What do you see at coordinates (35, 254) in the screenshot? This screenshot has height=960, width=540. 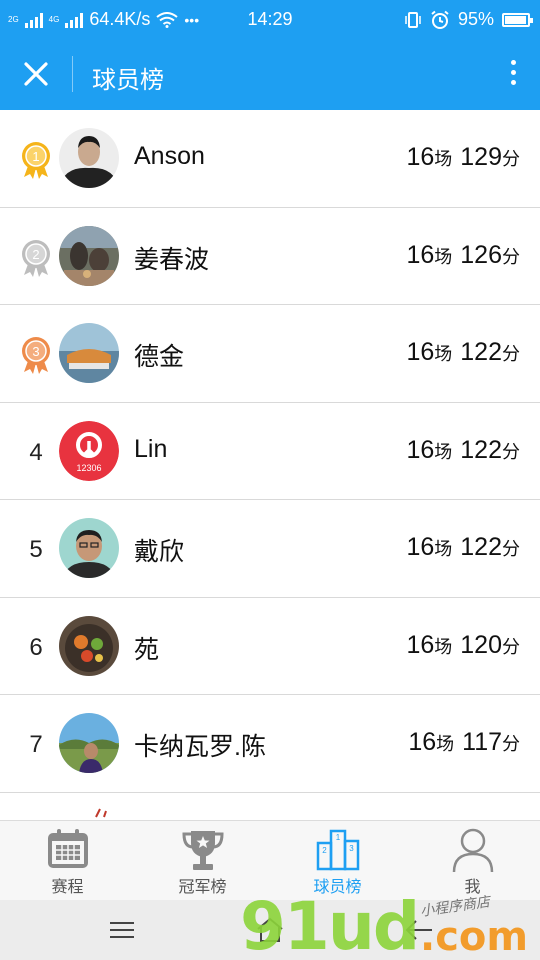 I see `medal-number: 2` at bounding box center [35, 254].